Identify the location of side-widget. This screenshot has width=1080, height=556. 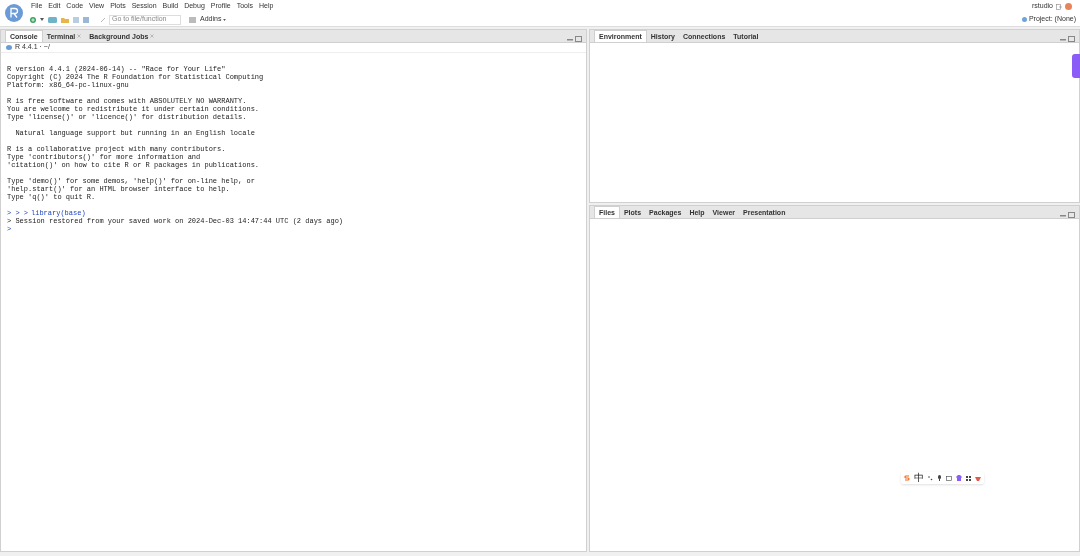
(1076, 66).